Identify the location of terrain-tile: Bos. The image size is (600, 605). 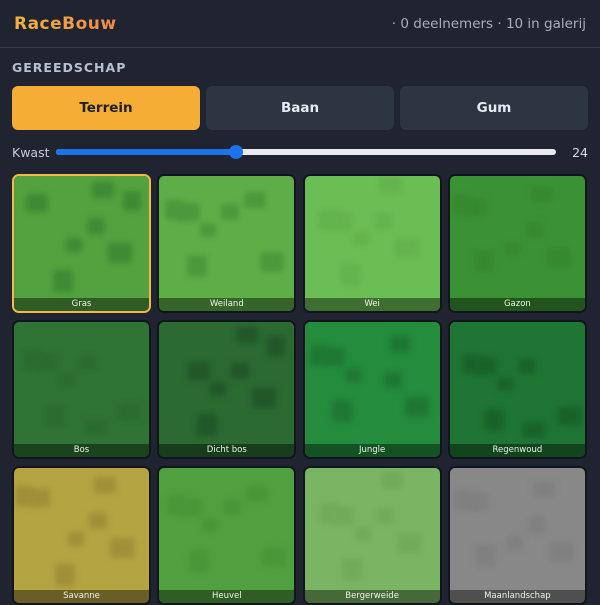
(81, 389).